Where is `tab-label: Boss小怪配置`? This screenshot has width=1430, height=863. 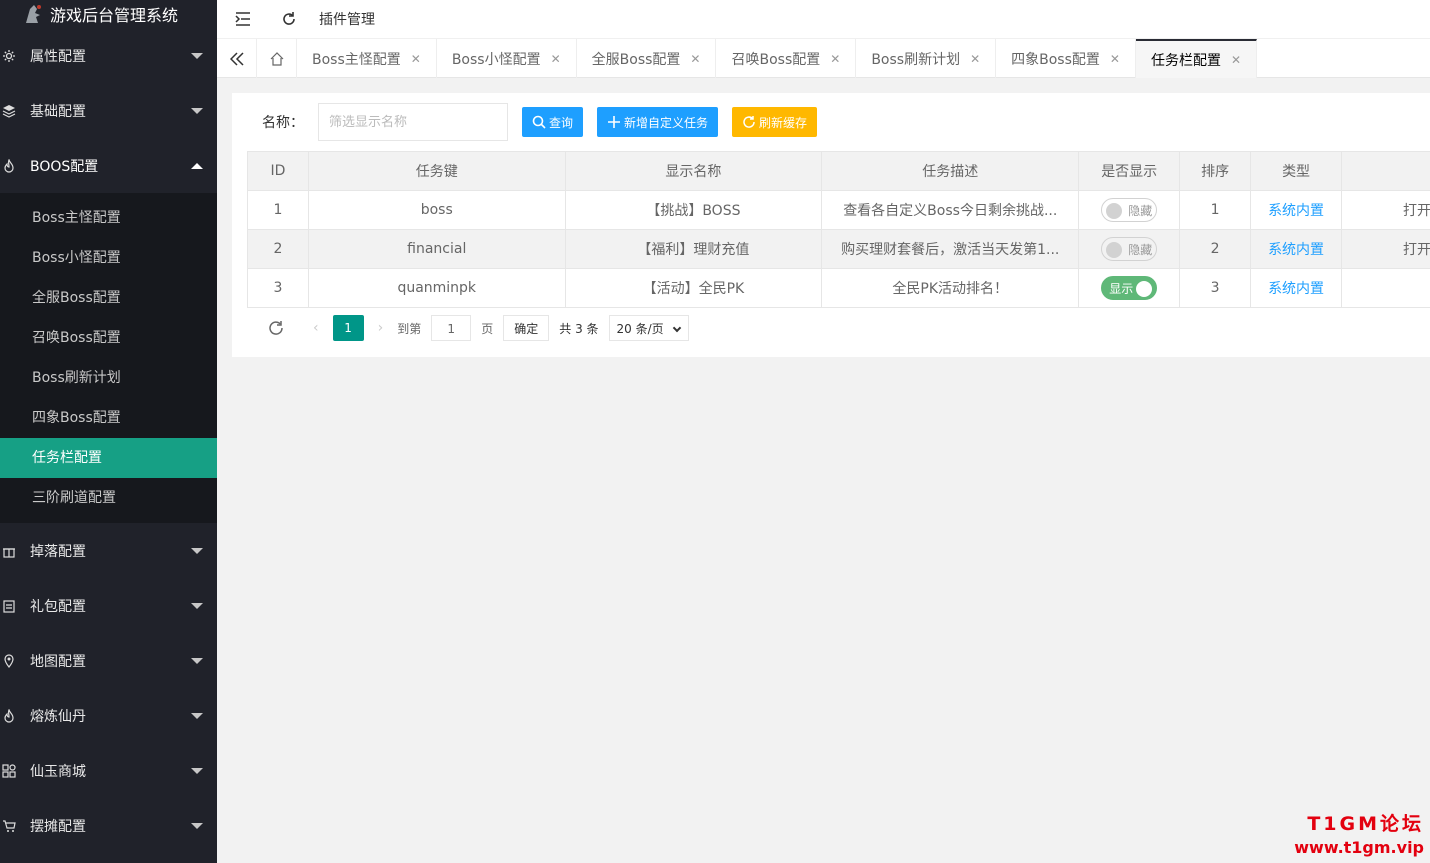 tab-label: Boss小怪配置 is located at coordinates (496, 59).